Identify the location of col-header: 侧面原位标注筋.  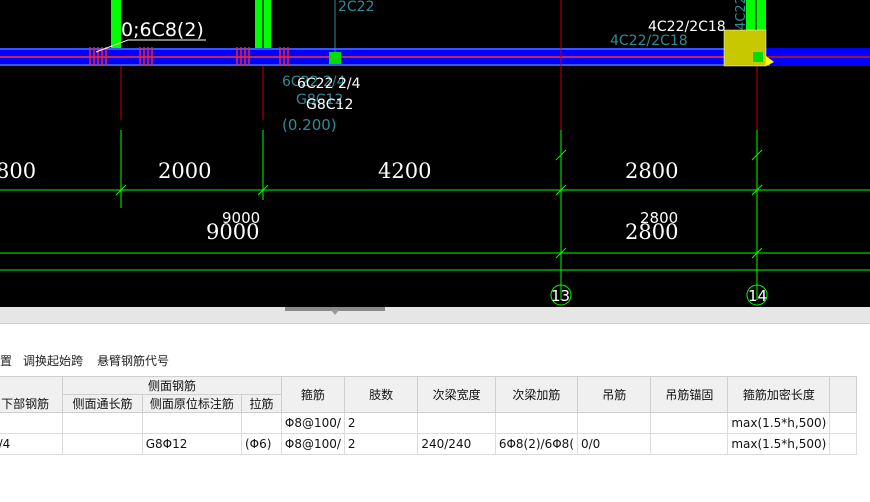
(192, 403).